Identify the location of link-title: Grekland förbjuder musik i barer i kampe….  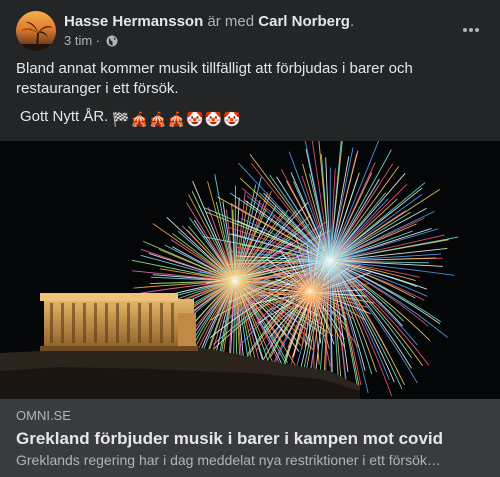
(251, 438).